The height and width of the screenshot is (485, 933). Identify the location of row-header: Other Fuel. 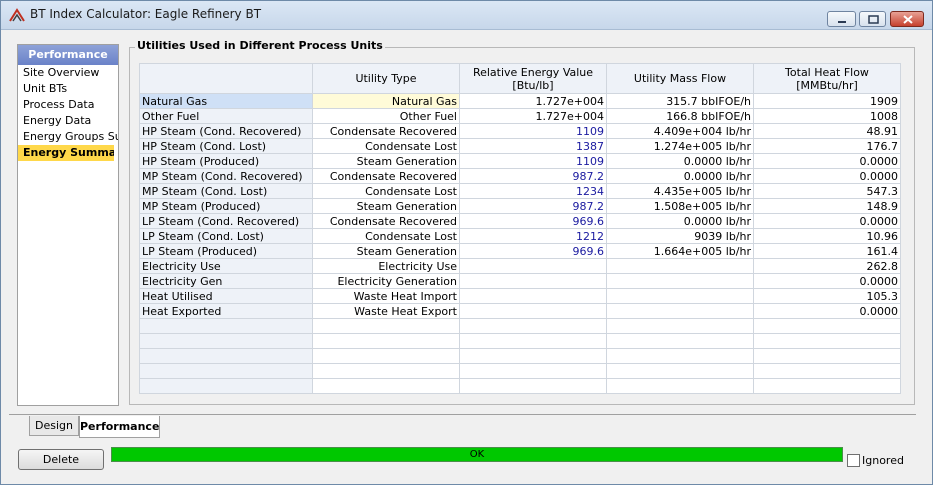
(226, 116).